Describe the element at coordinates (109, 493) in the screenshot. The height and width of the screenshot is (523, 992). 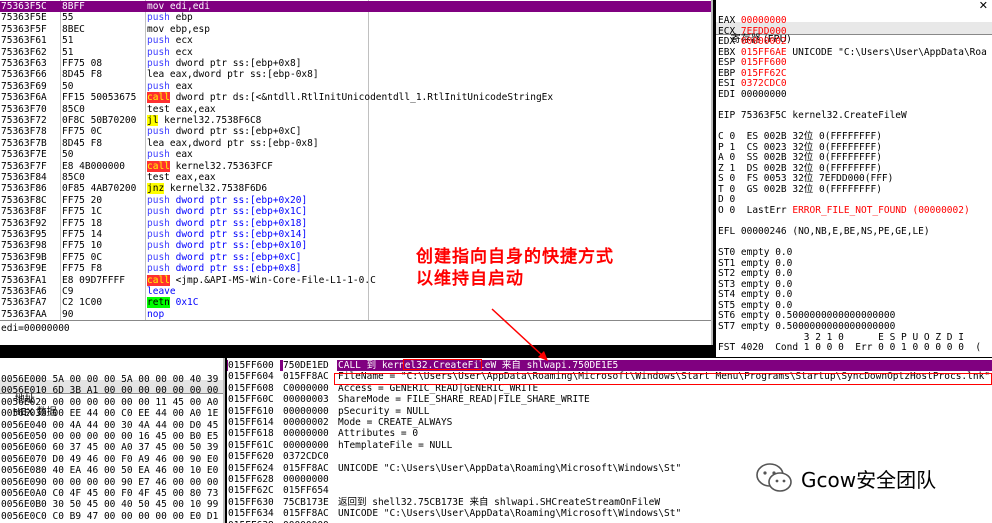
I see `hex-dump-row: 0056E0A0 C0 4F 45 00 F0 4F 45 00 80 73` at that location.